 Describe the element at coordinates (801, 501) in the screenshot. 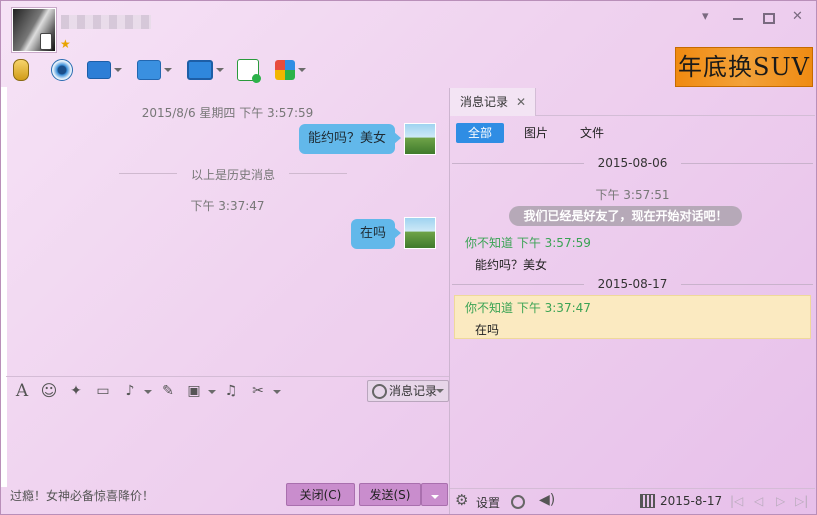

I see `last-page-icon: ▷|` at that location.